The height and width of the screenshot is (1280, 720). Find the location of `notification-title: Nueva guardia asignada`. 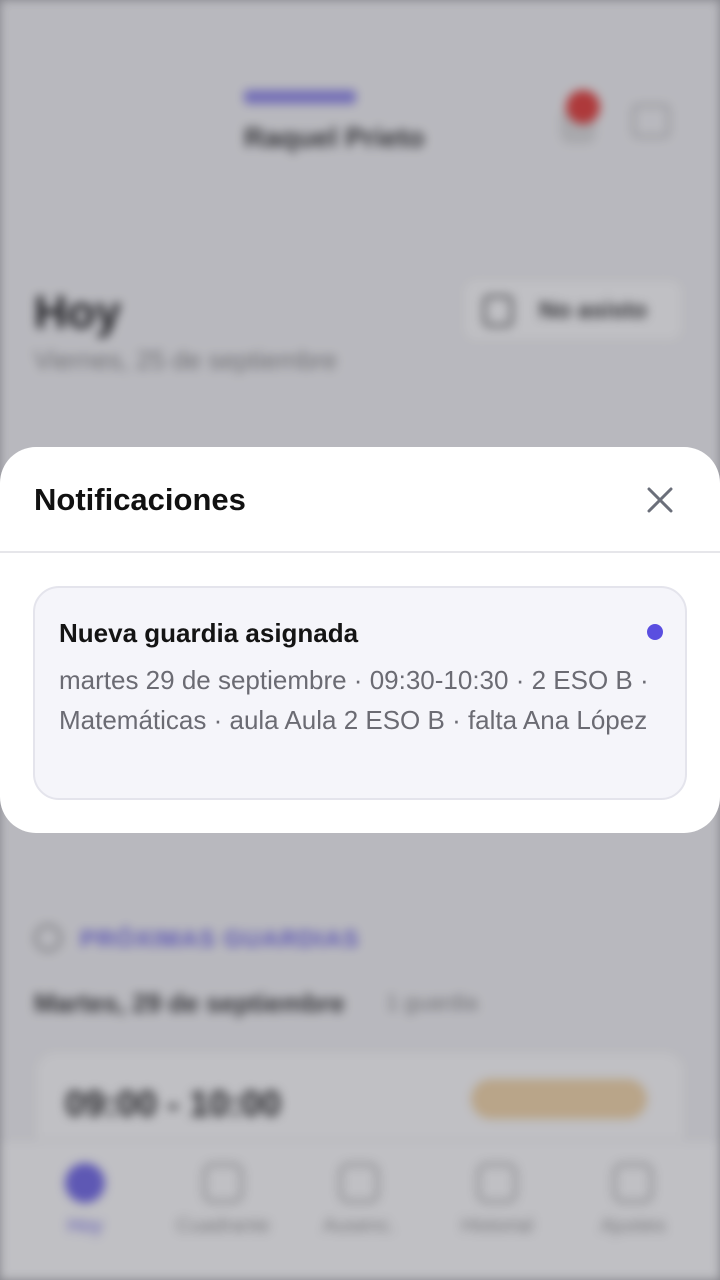

notification-title: Nueva guardia asignada is located at coordinates (209, 633).